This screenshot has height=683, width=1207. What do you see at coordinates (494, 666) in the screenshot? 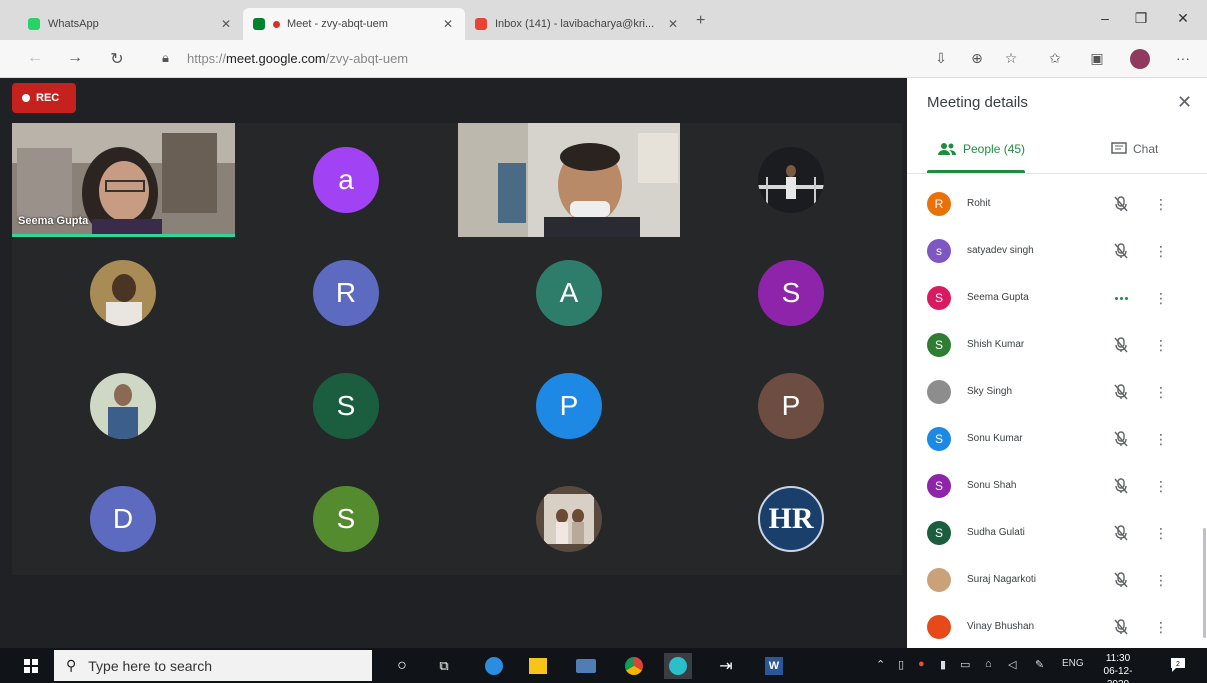
I see `safari-icon` at bounding box center [494, 666].